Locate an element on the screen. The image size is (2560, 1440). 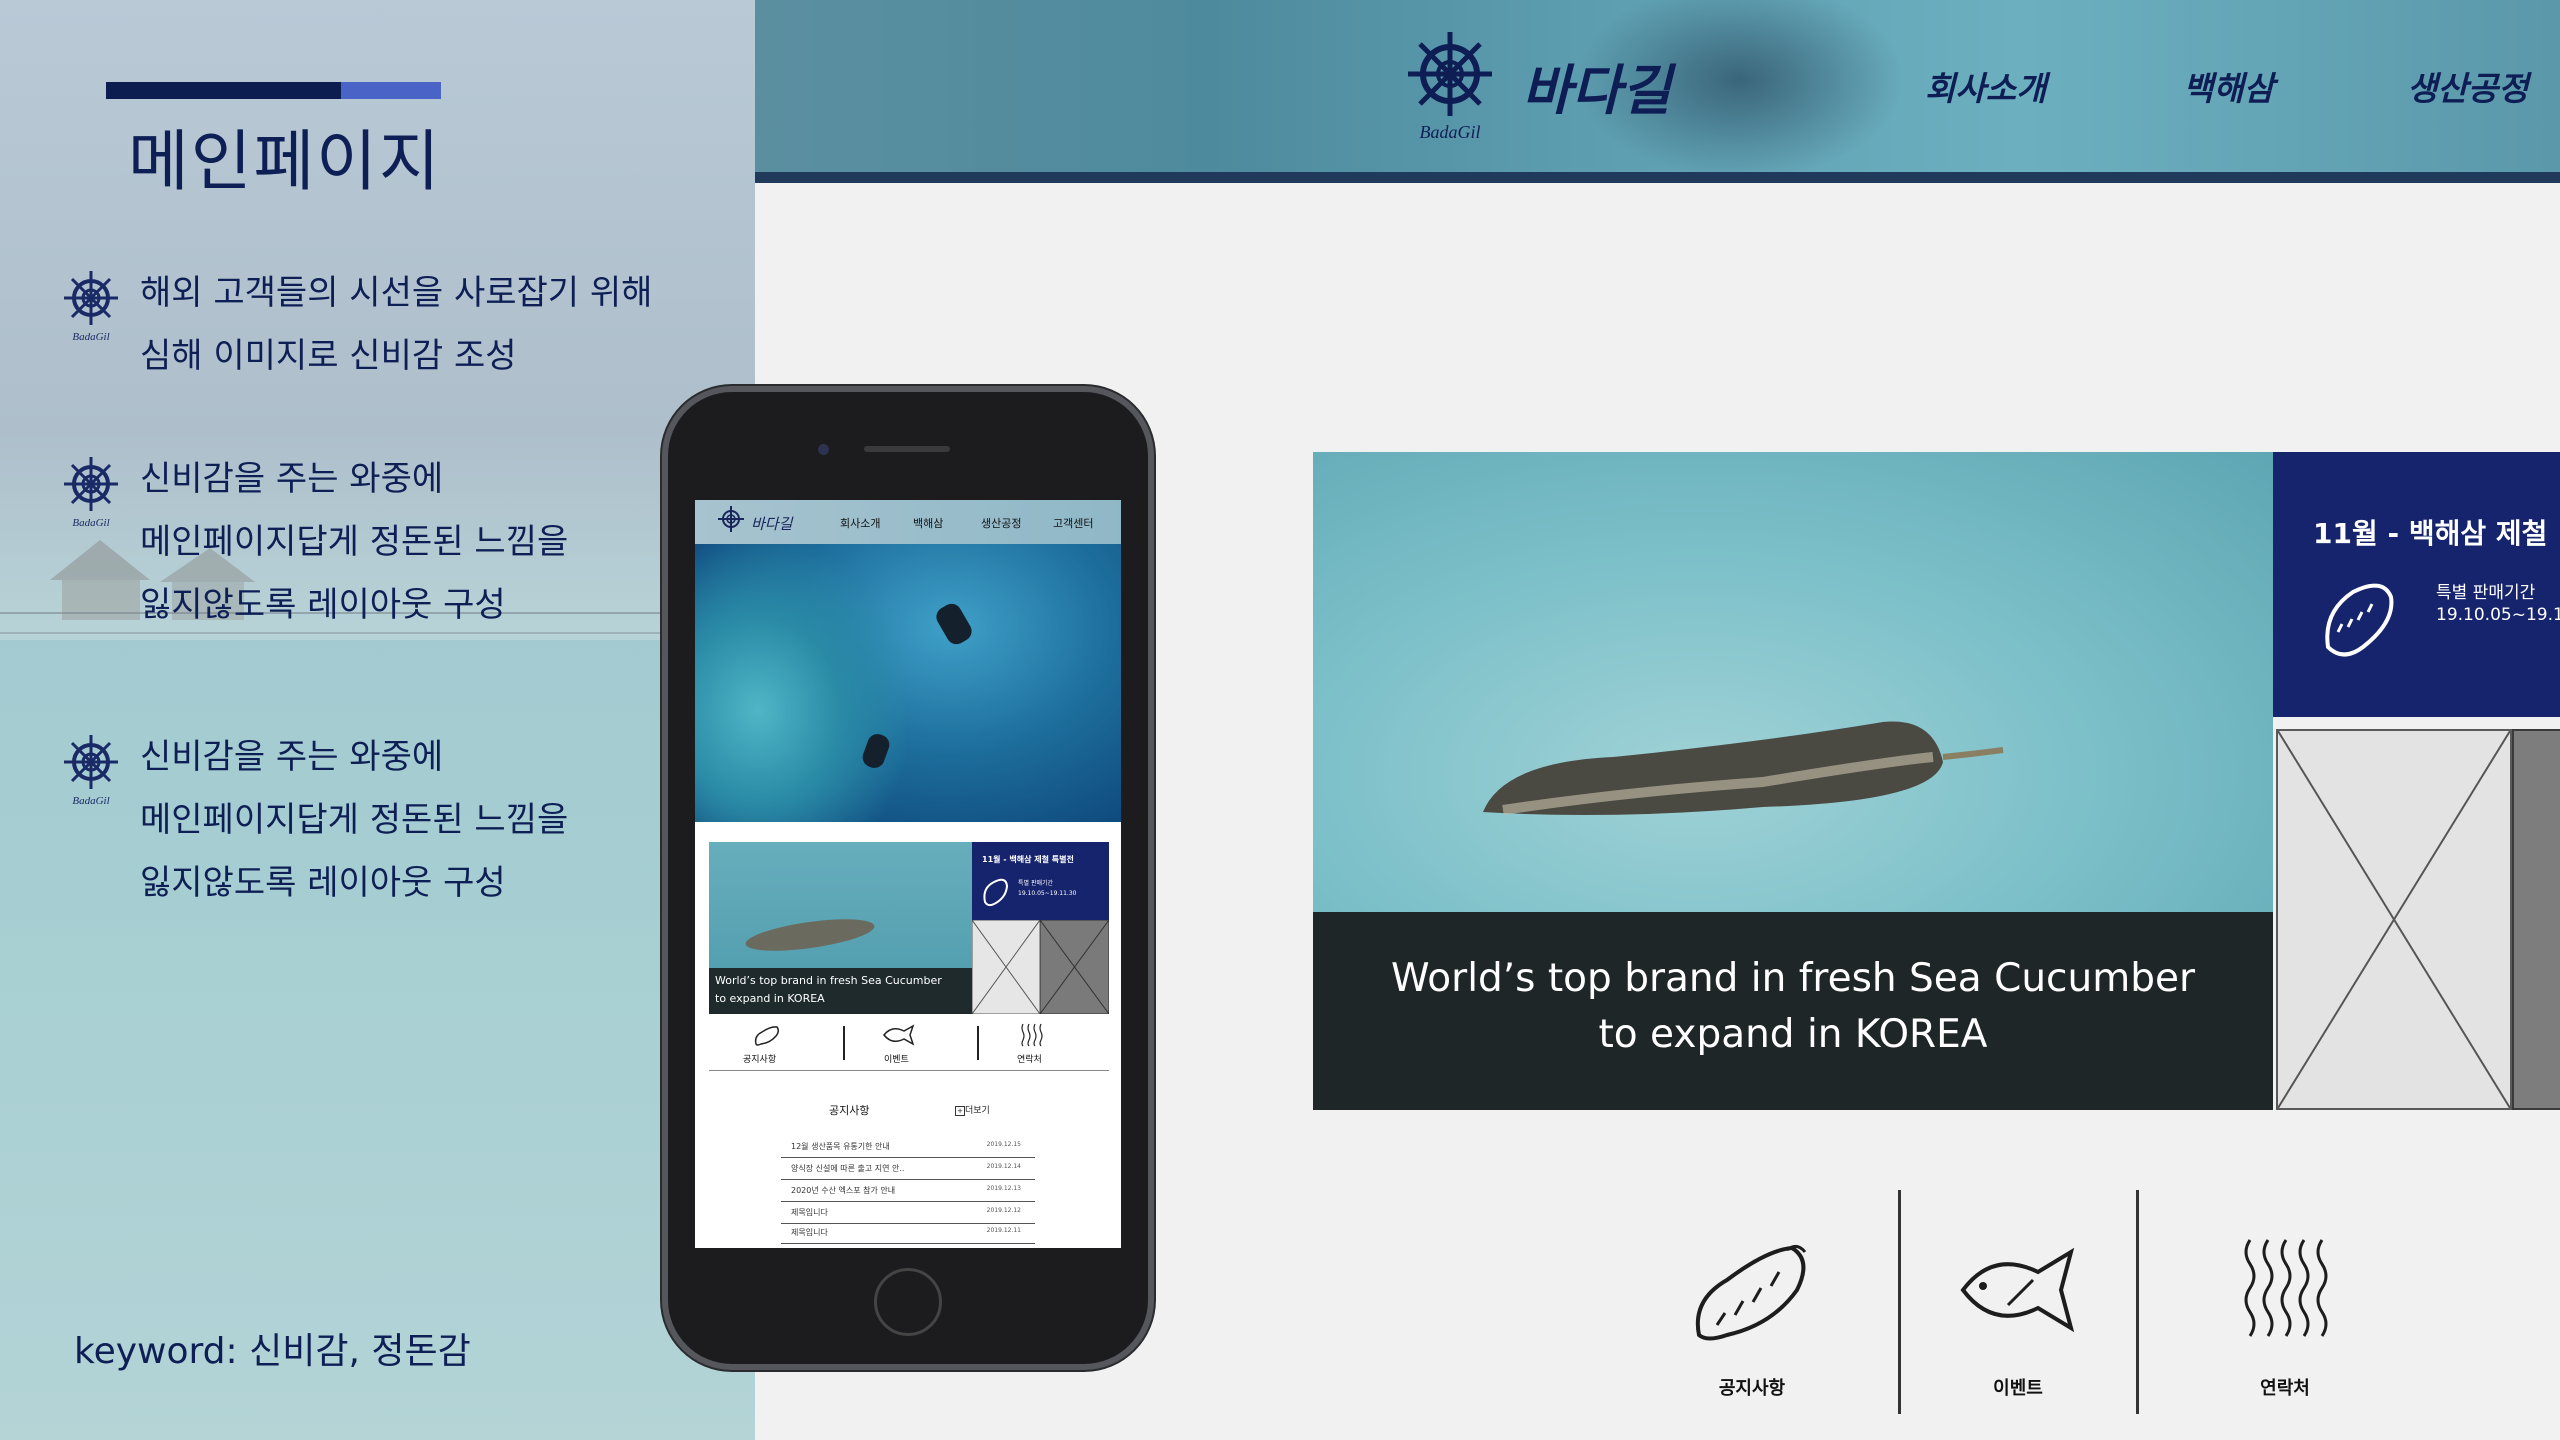
seafloor-image is located at coordinates (1793, 682).